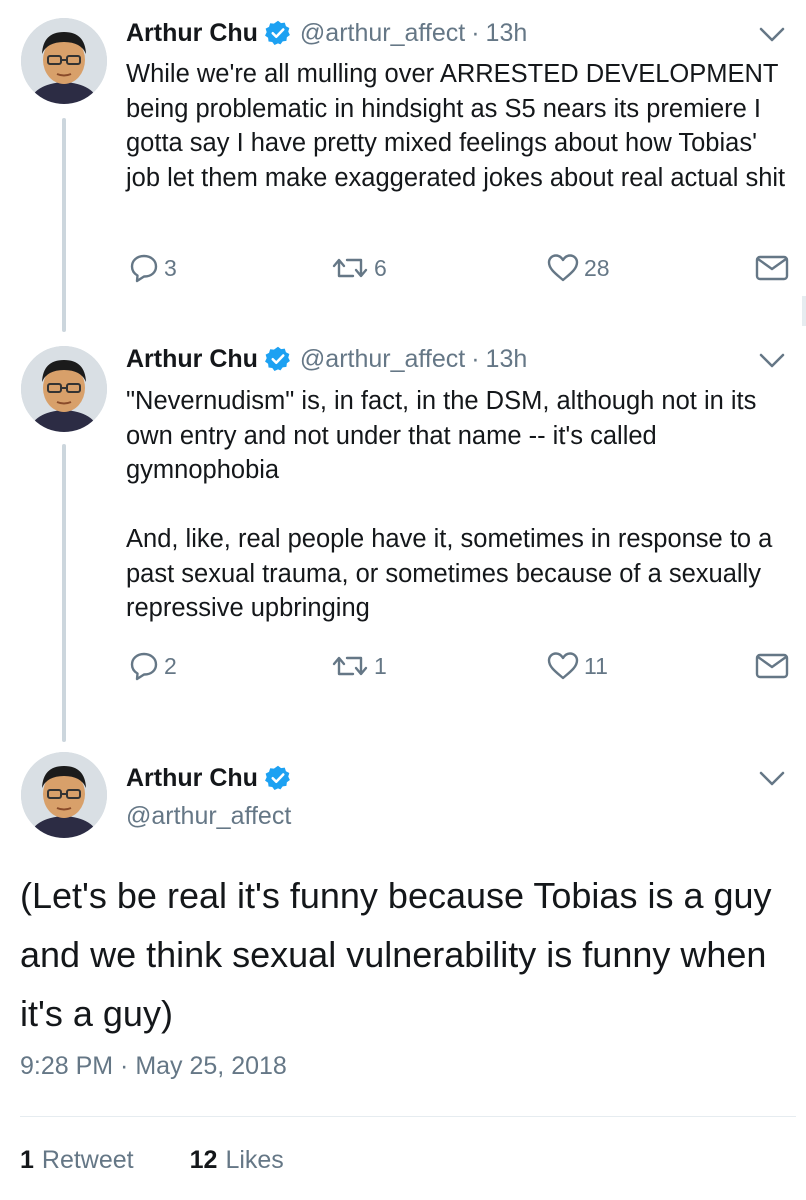 This screenshot has width=806, height=1200. What do you see at coordinates (597, 267) in the screenshot?
I see `like-count: 28` at bounding box center [597, 267].